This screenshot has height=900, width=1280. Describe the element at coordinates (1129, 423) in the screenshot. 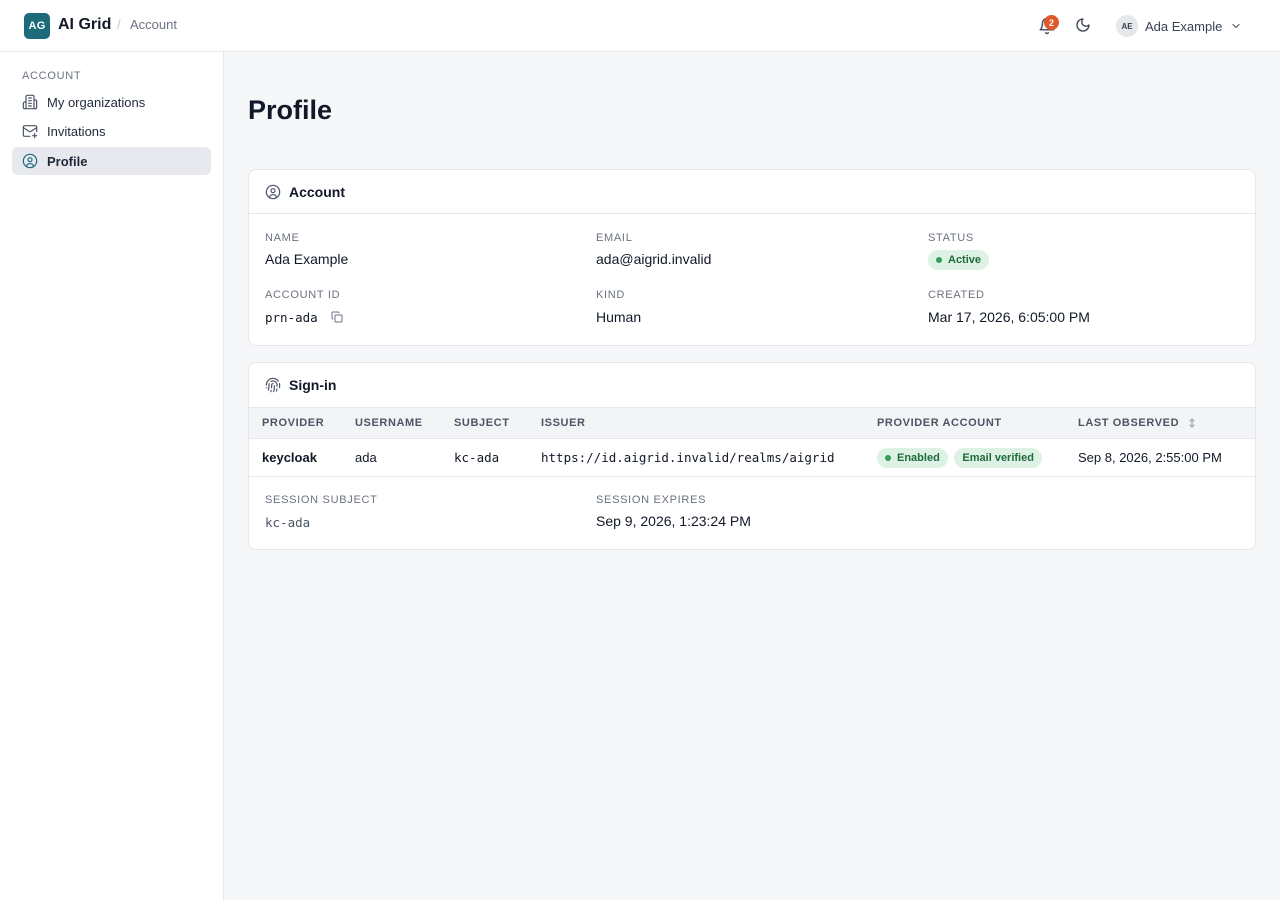

I see `column-header-label: LAST OBSERVED` at that location.